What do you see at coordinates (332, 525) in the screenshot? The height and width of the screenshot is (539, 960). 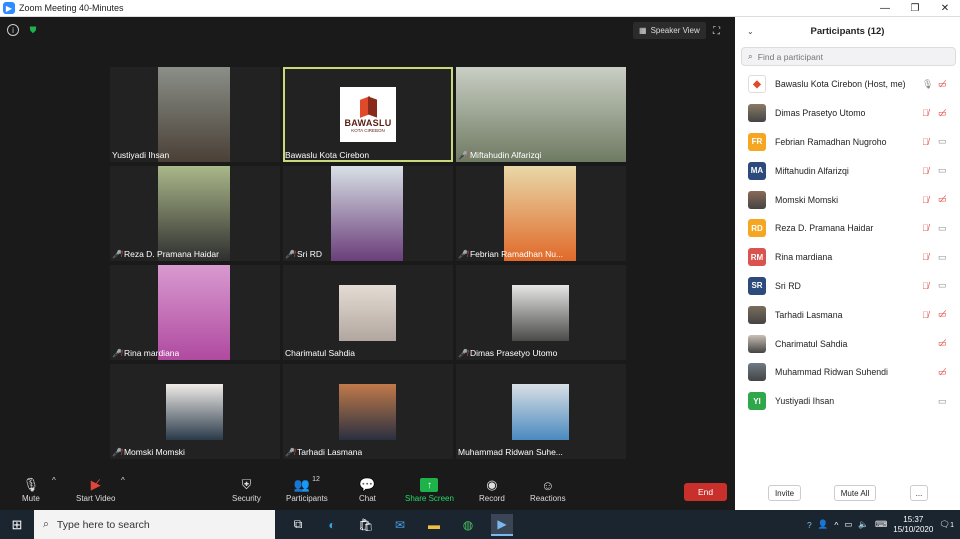 I see `edge-icon: ◐` at bounding box center [332, 525].